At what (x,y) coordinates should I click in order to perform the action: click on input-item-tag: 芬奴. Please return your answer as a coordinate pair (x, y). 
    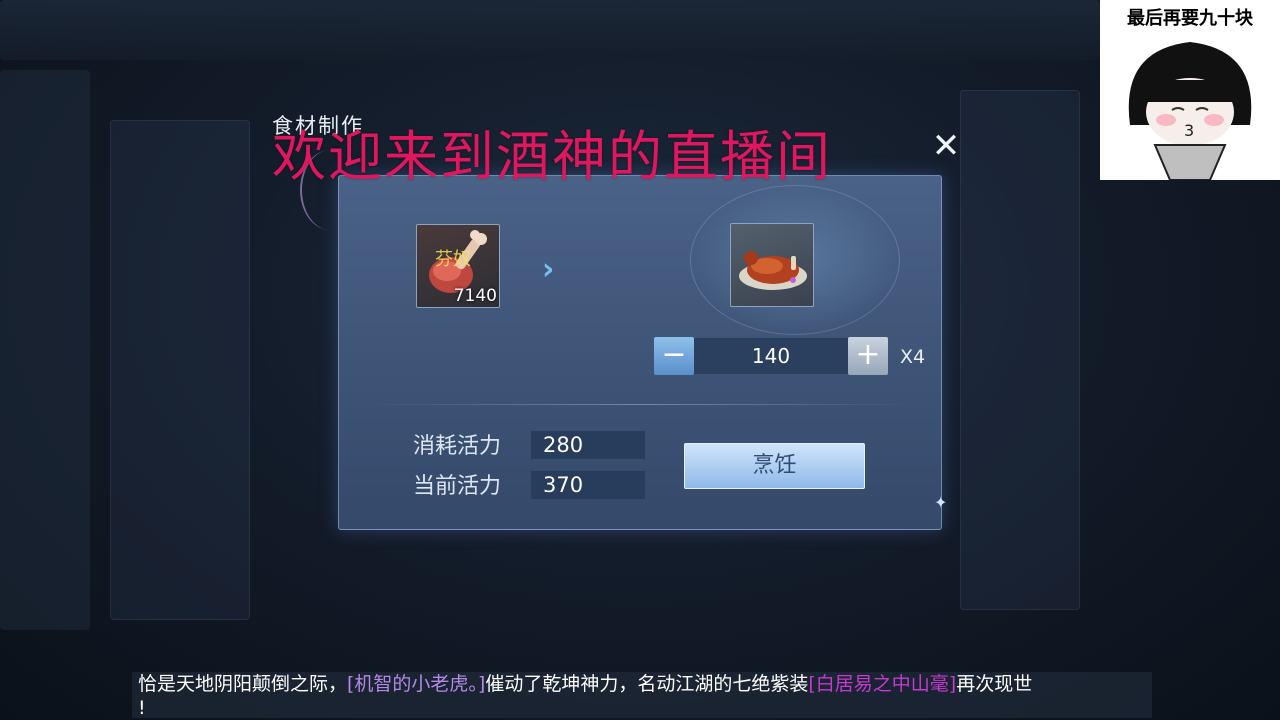
    Looking at the image, I should click on (453, 259).